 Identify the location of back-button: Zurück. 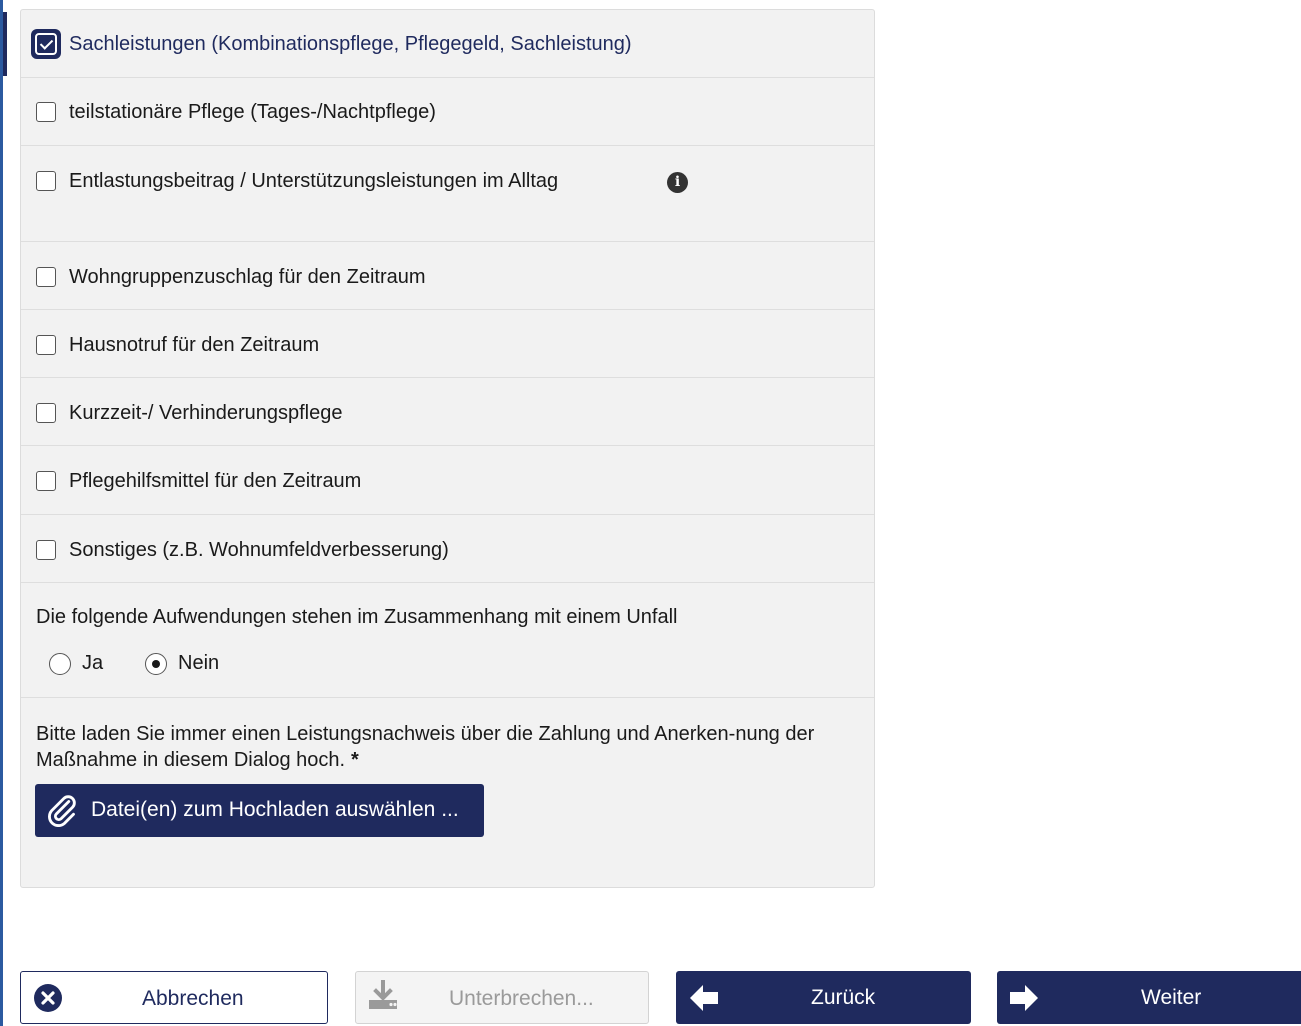
(823, 997).